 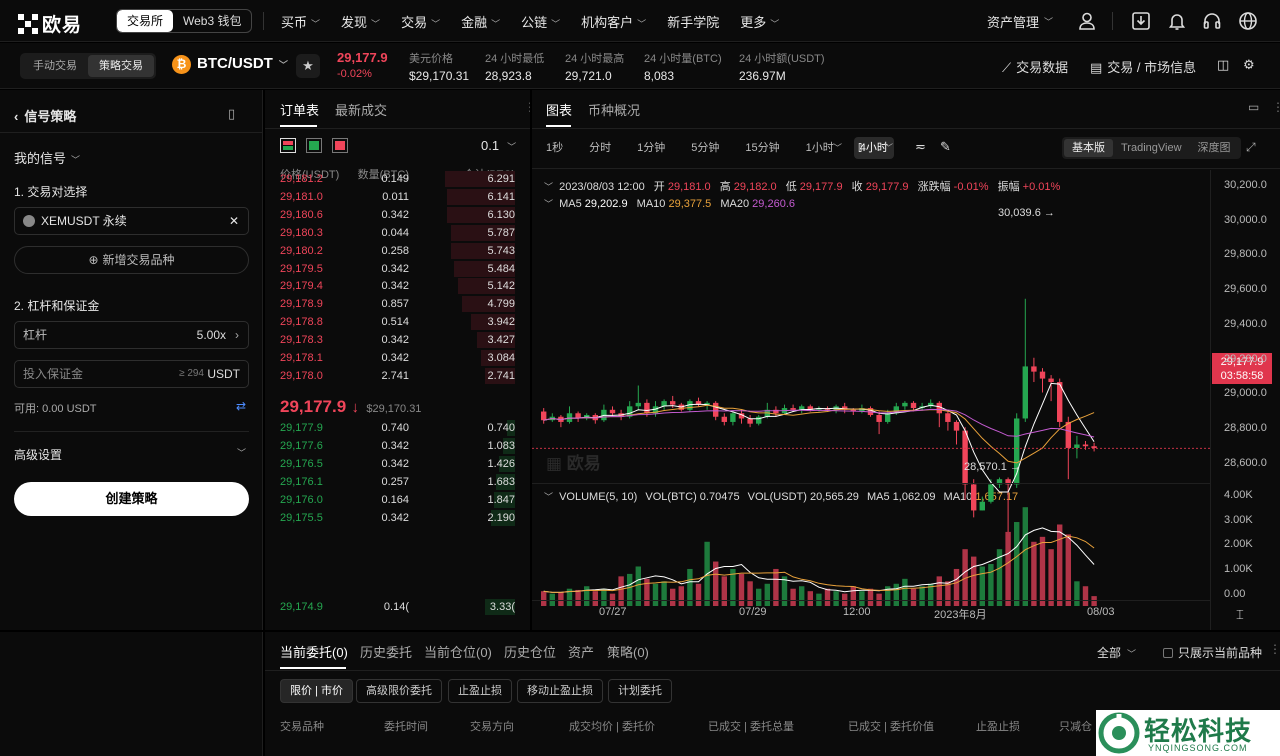 What do you see at coordinates (1251, 147) in the screenshot?
I see `fullscreen-icon: ⤢` at bounding box center [1251, 147].